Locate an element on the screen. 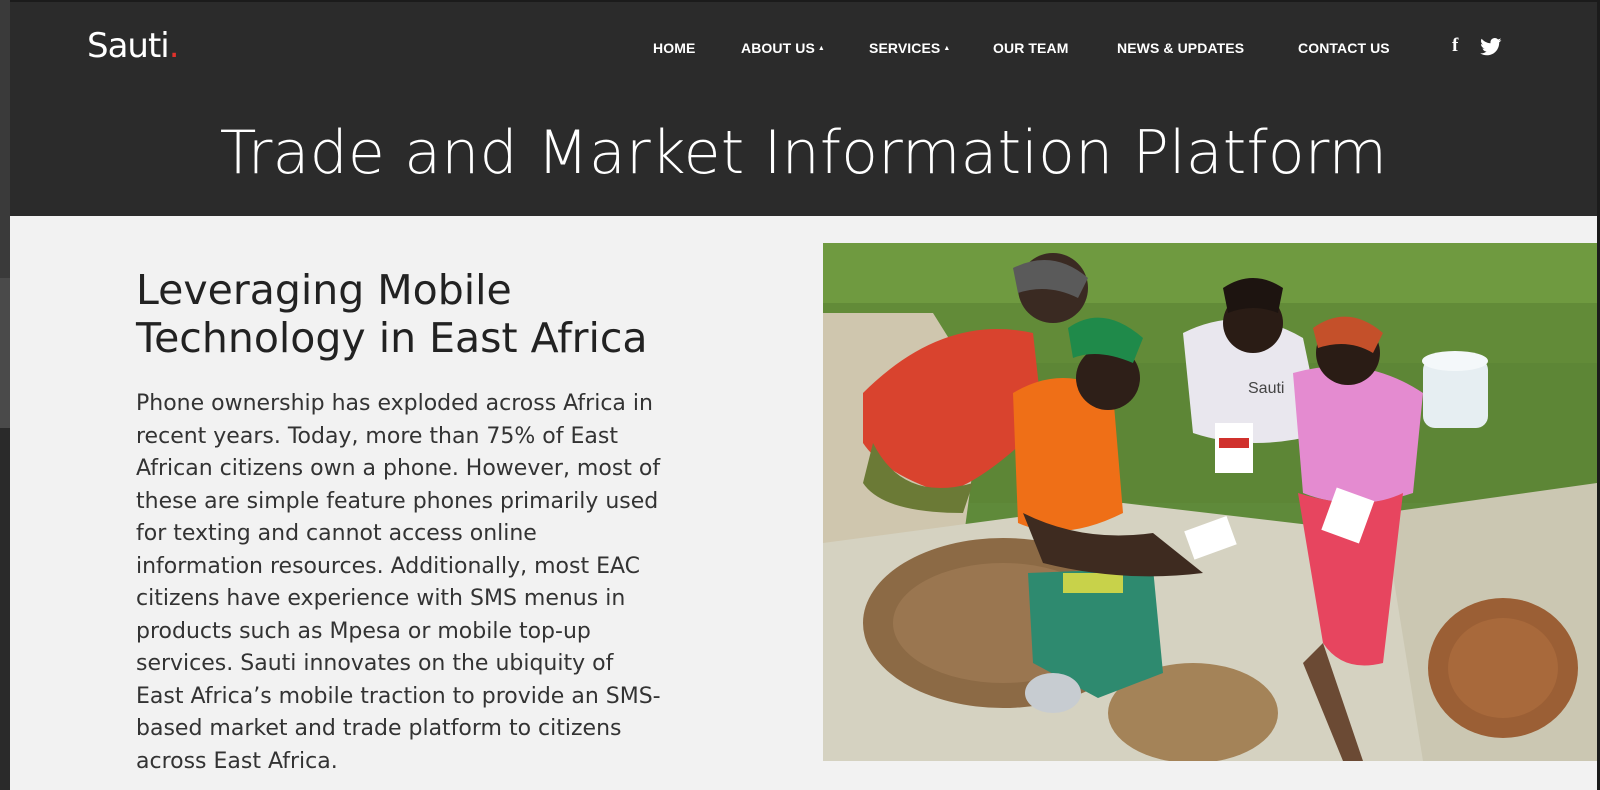 This screenshot has width=1600, height=790. nav-contact-us-label: CONTACT US is located at coordinates (1344, 48).